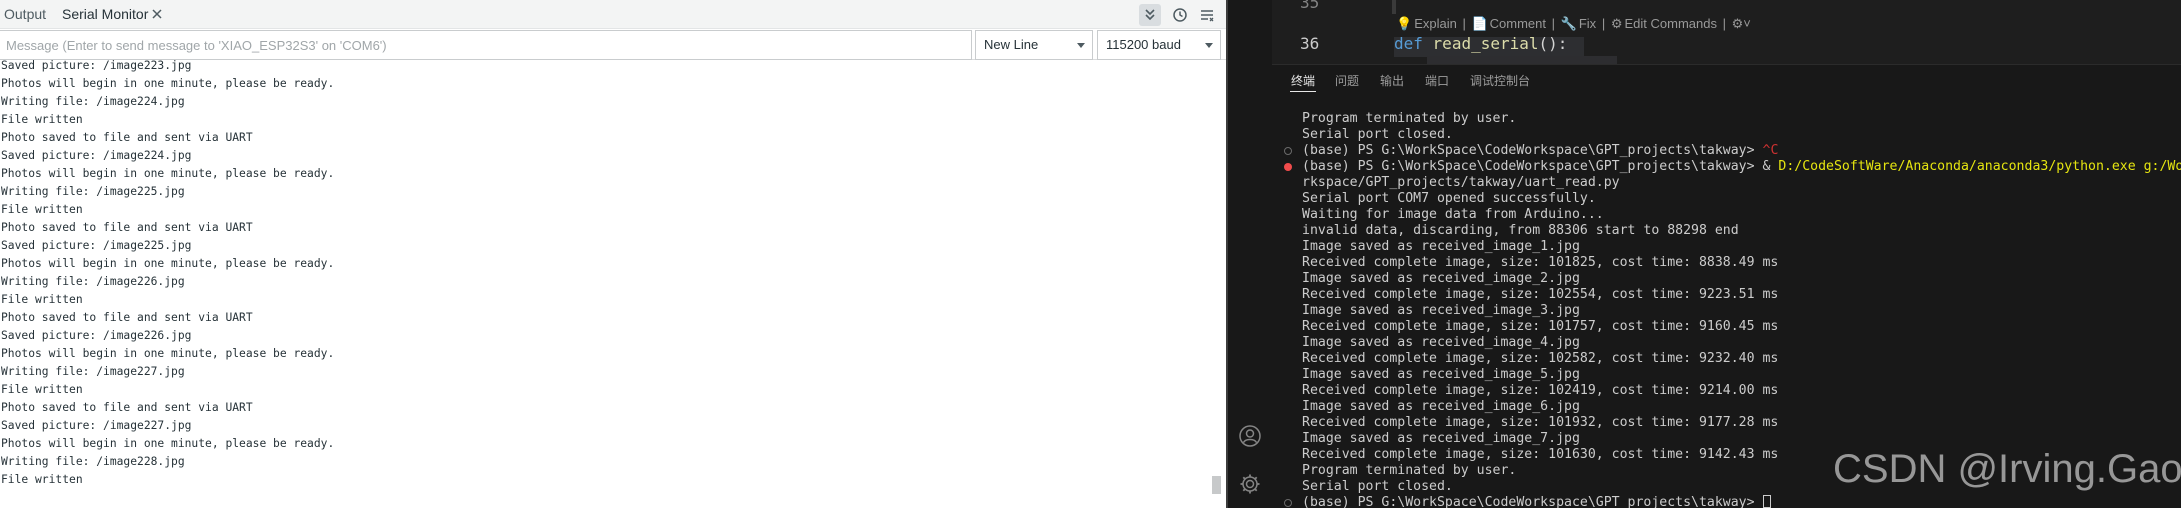 The width and height of the screenshot is (2181, 508). Describe the element at coordinates (1408, 43) in the screenshot. I see `keyword-def: def` at that location.